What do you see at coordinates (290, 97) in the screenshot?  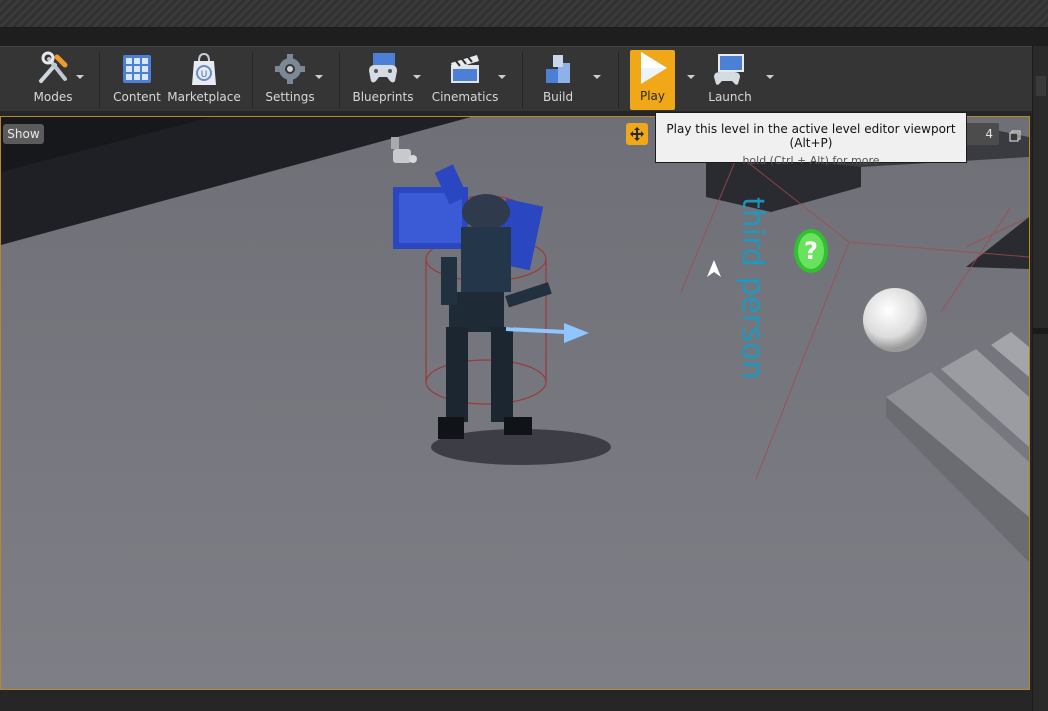 I see `settings-label: Settings` at bounding box center [290, 97].